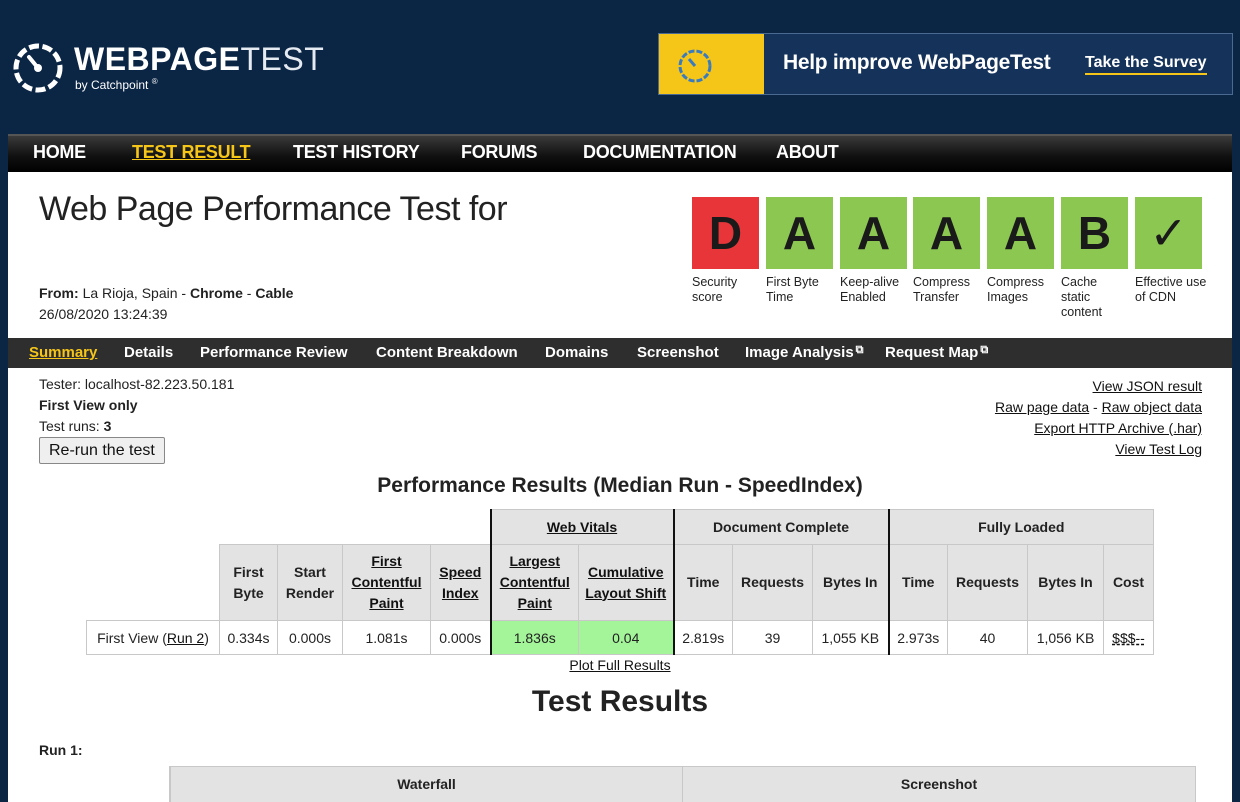 The width and height of the screenshot is (1240, 802). I want to click on stopwatch-logo-icon, so click(38, 68).